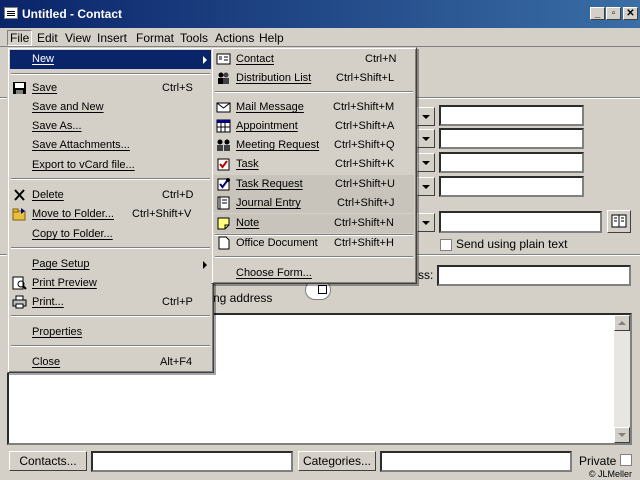 The image size is (640, 480). Describe the element at coordinates (223, 164) in the screenshot. I see `task-checkbox-icon` at that location.